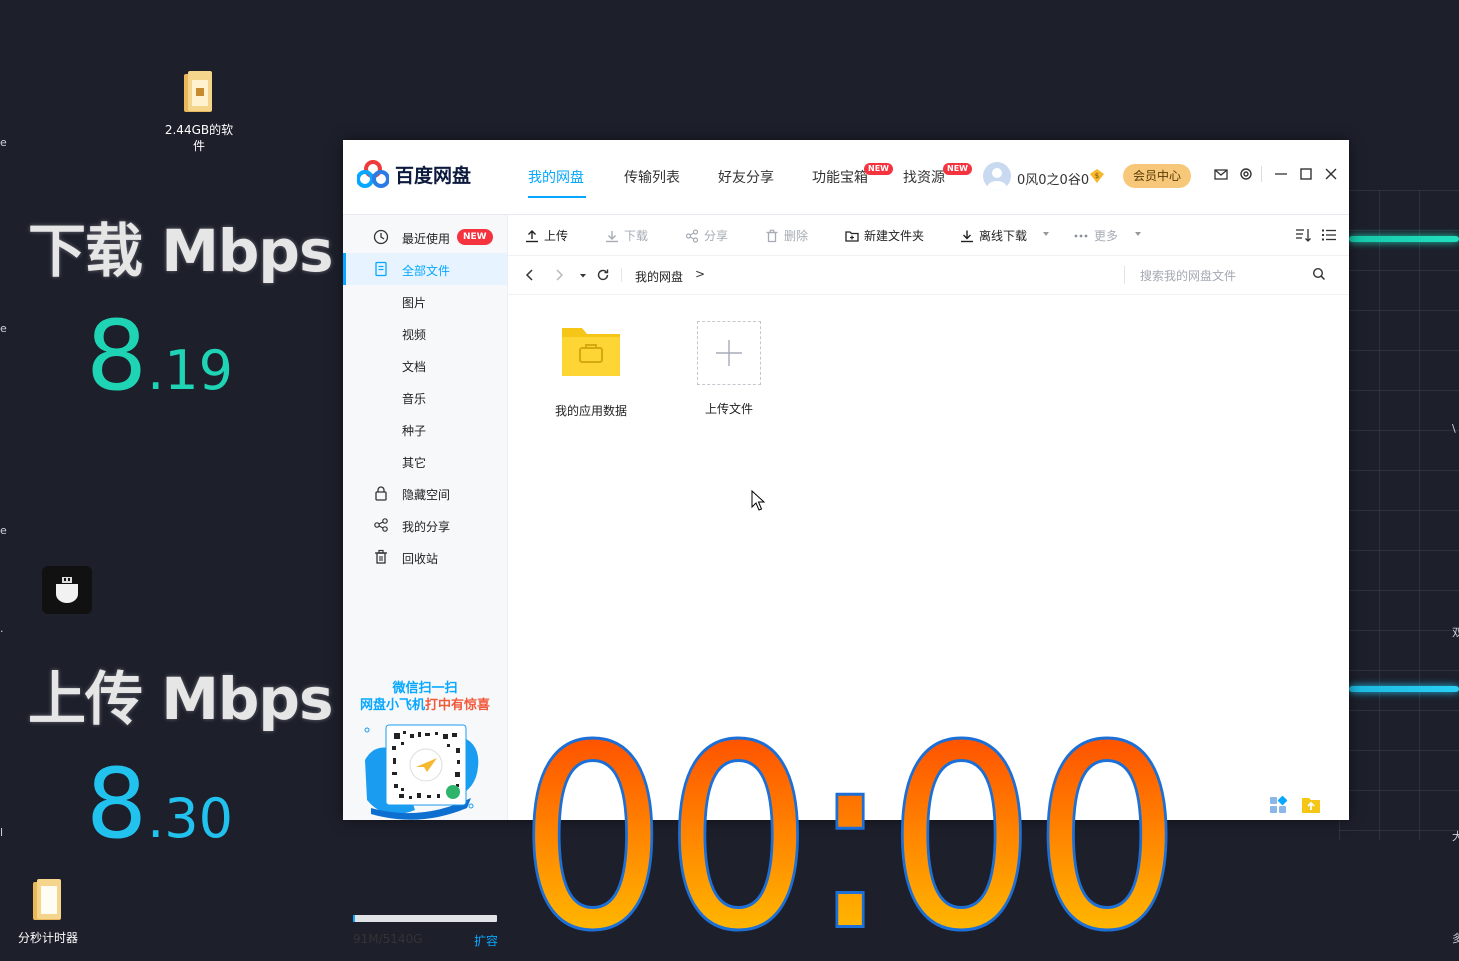  Describe the element at coordinates (180, 699) in the screenshot. I see `upload-speed-label: 上传 Mbps` at that location.